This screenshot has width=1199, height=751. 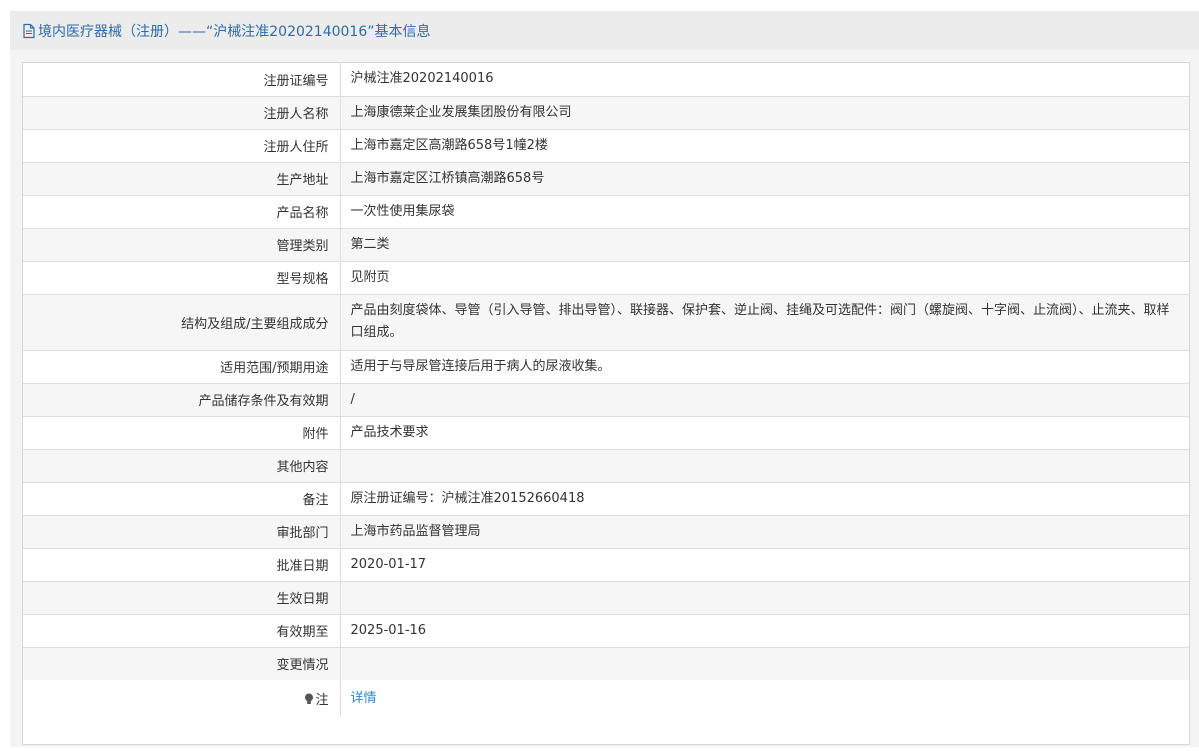 I want to click on field-value: 沪械注准20202140016, so click(x=764, y=80).